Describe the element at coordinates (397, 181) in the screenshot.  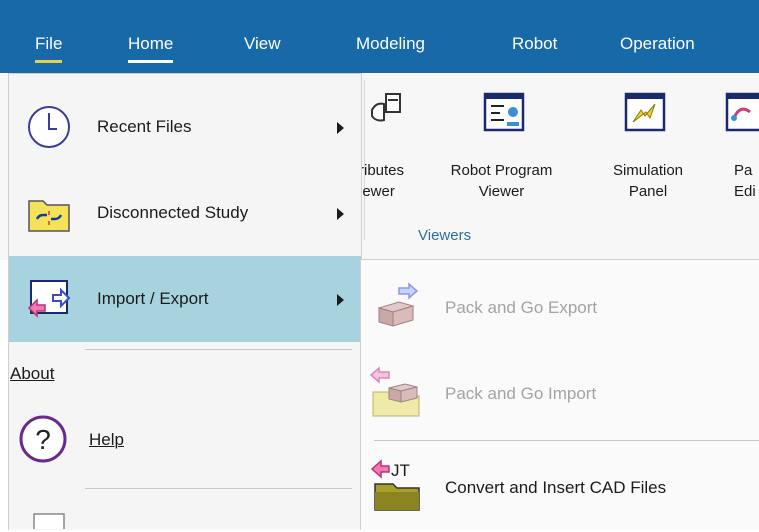
I see `attributes-viewer-label: ributes iewer` at that location.